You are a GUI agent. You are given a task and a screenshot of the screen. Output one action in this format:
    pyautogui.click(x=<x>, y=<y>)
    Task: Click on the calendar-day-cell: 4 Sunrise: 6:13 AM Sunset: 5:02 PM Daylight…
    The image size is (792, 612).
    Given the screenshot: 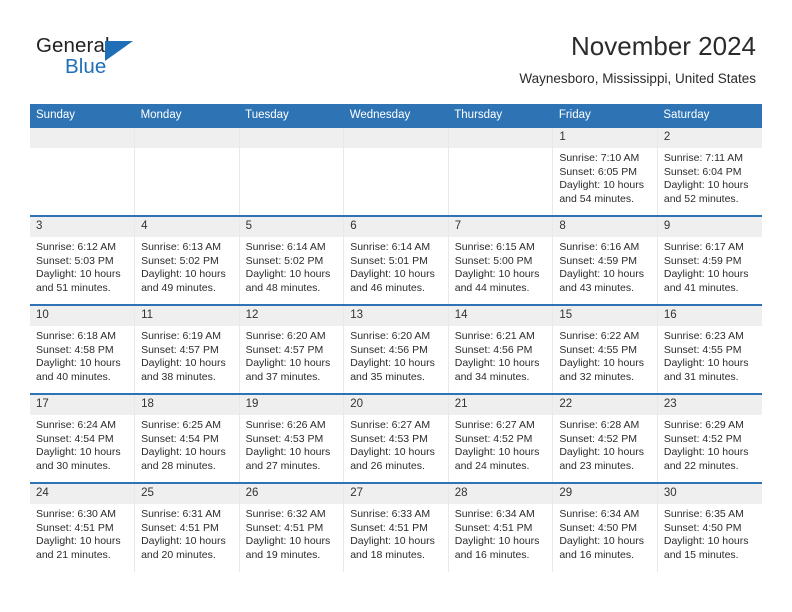 What is the action you would take?
    pyautogui.click(x=187, y=260)
    